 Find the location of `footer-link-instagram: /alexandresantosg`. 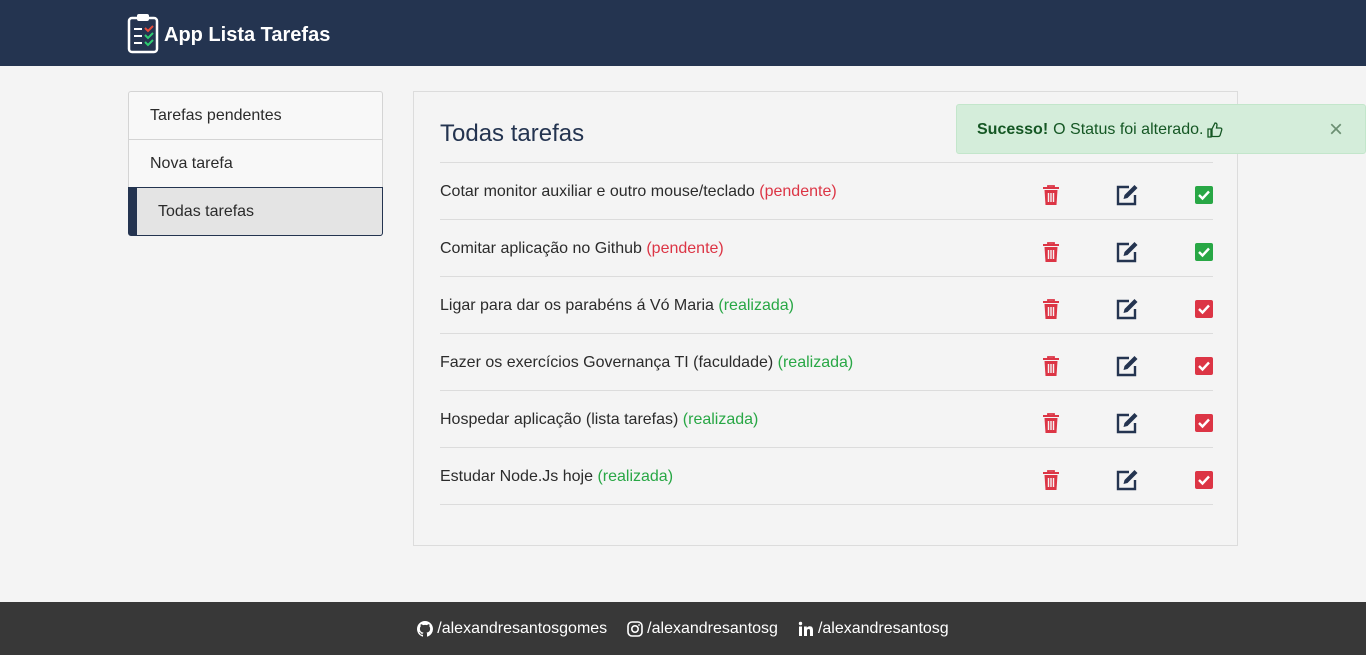

footer-link-instagram: /alexandresantosg is located at coordinates (702, 629).